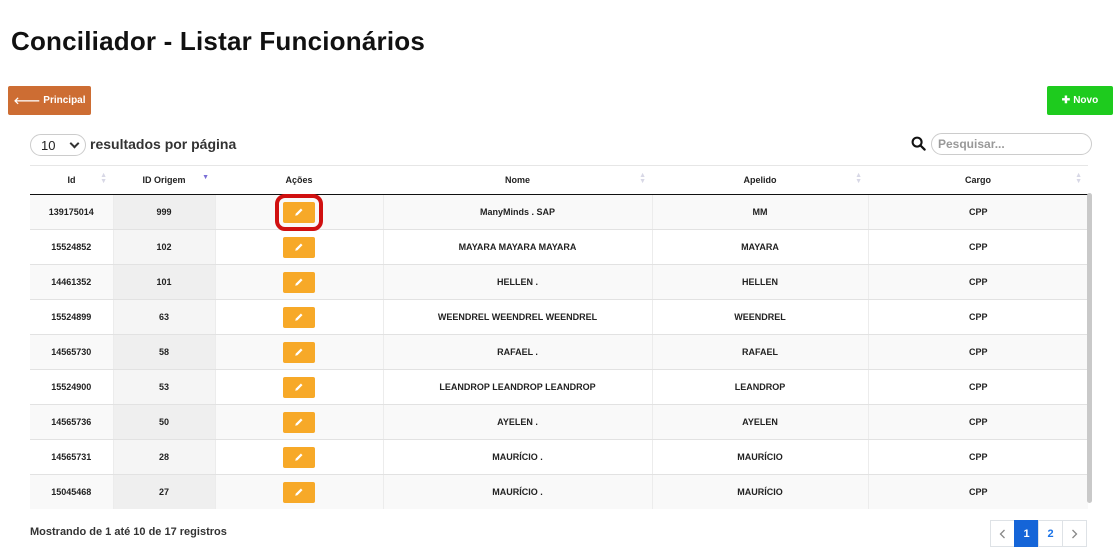 This screenshot has height=551, width=1120. Describe the element at coordinates (559, 212) in the screenshot. I see `table-row: 139175014 999 ManyMinds . SAP MM CPP` at that location.